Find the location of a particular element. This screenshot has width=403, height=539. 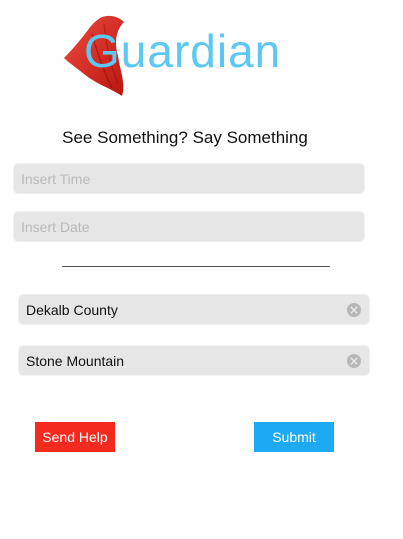

time-input is located at coordinates (189, 178).